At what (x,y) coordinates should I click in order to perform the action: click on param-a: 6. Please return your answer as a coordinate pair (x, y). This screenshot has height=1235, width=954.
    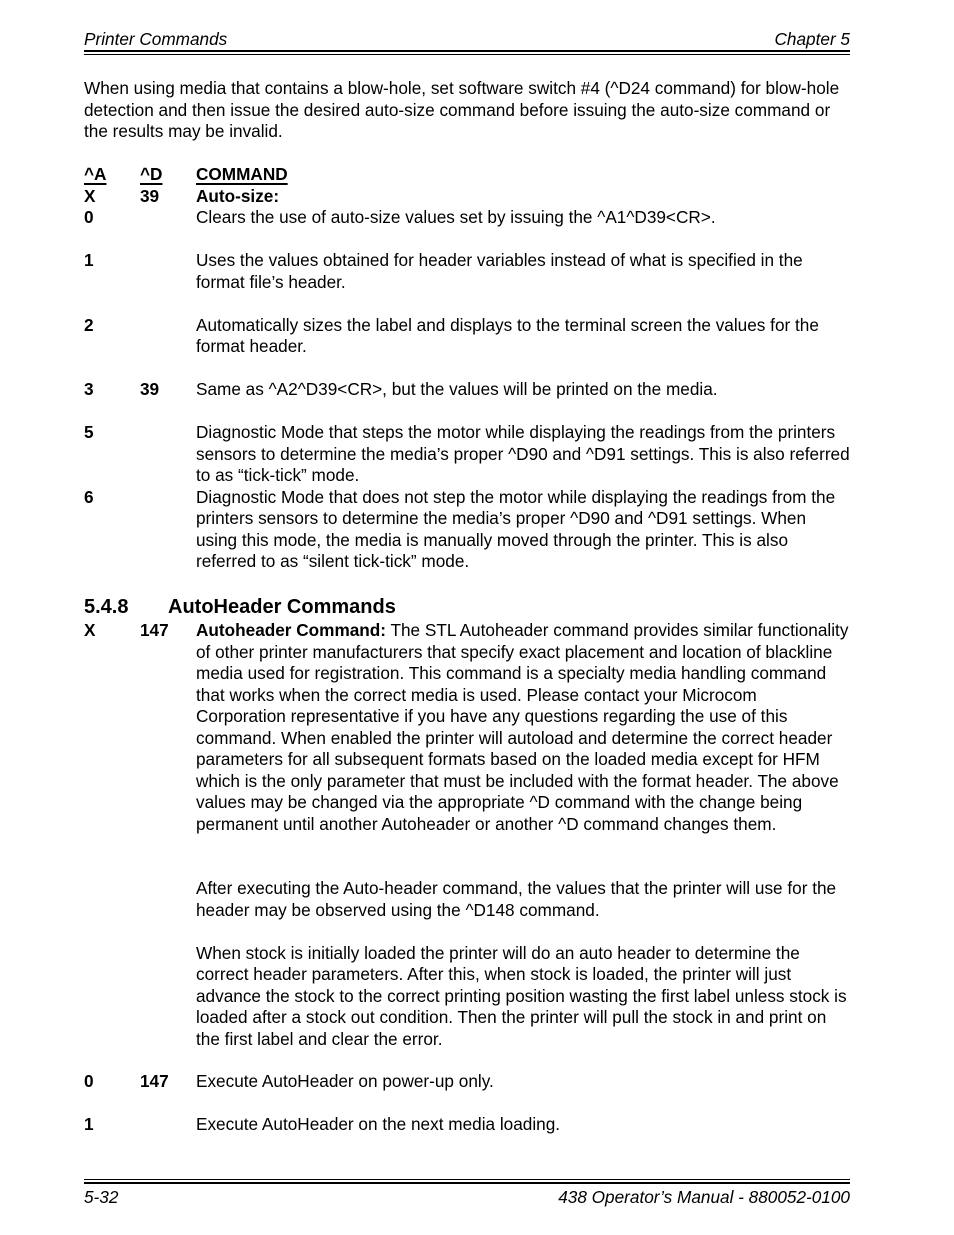
    Looking at the image, I should click on (89, 496).